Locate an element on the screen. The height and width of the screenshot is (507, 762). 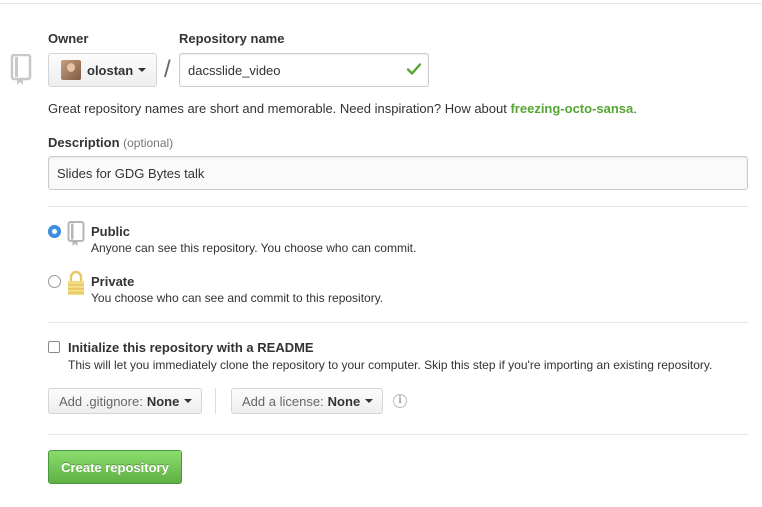
license-label: Add a license: is located at coordinates (283, 401).